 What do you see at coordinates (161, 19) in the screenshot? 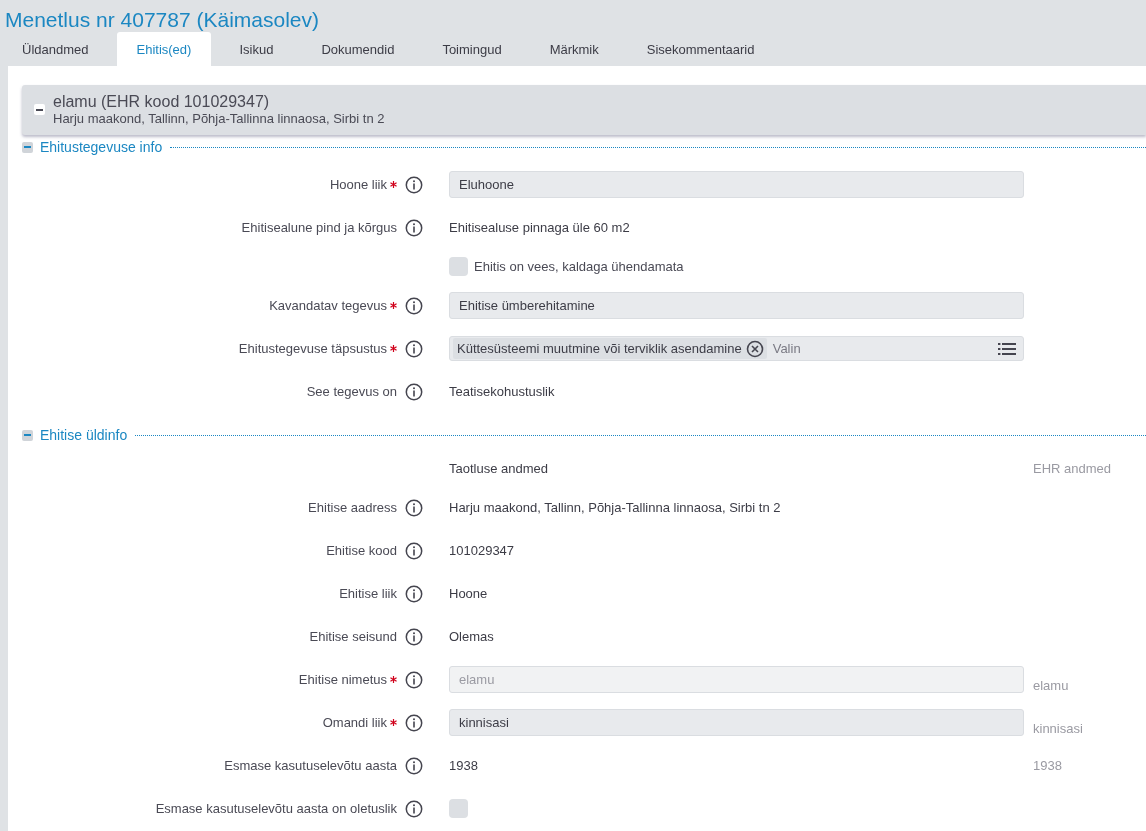
I see `page-title: Menetlus nr 407787 (Käimasolev)` at bounding box center [161, 19].